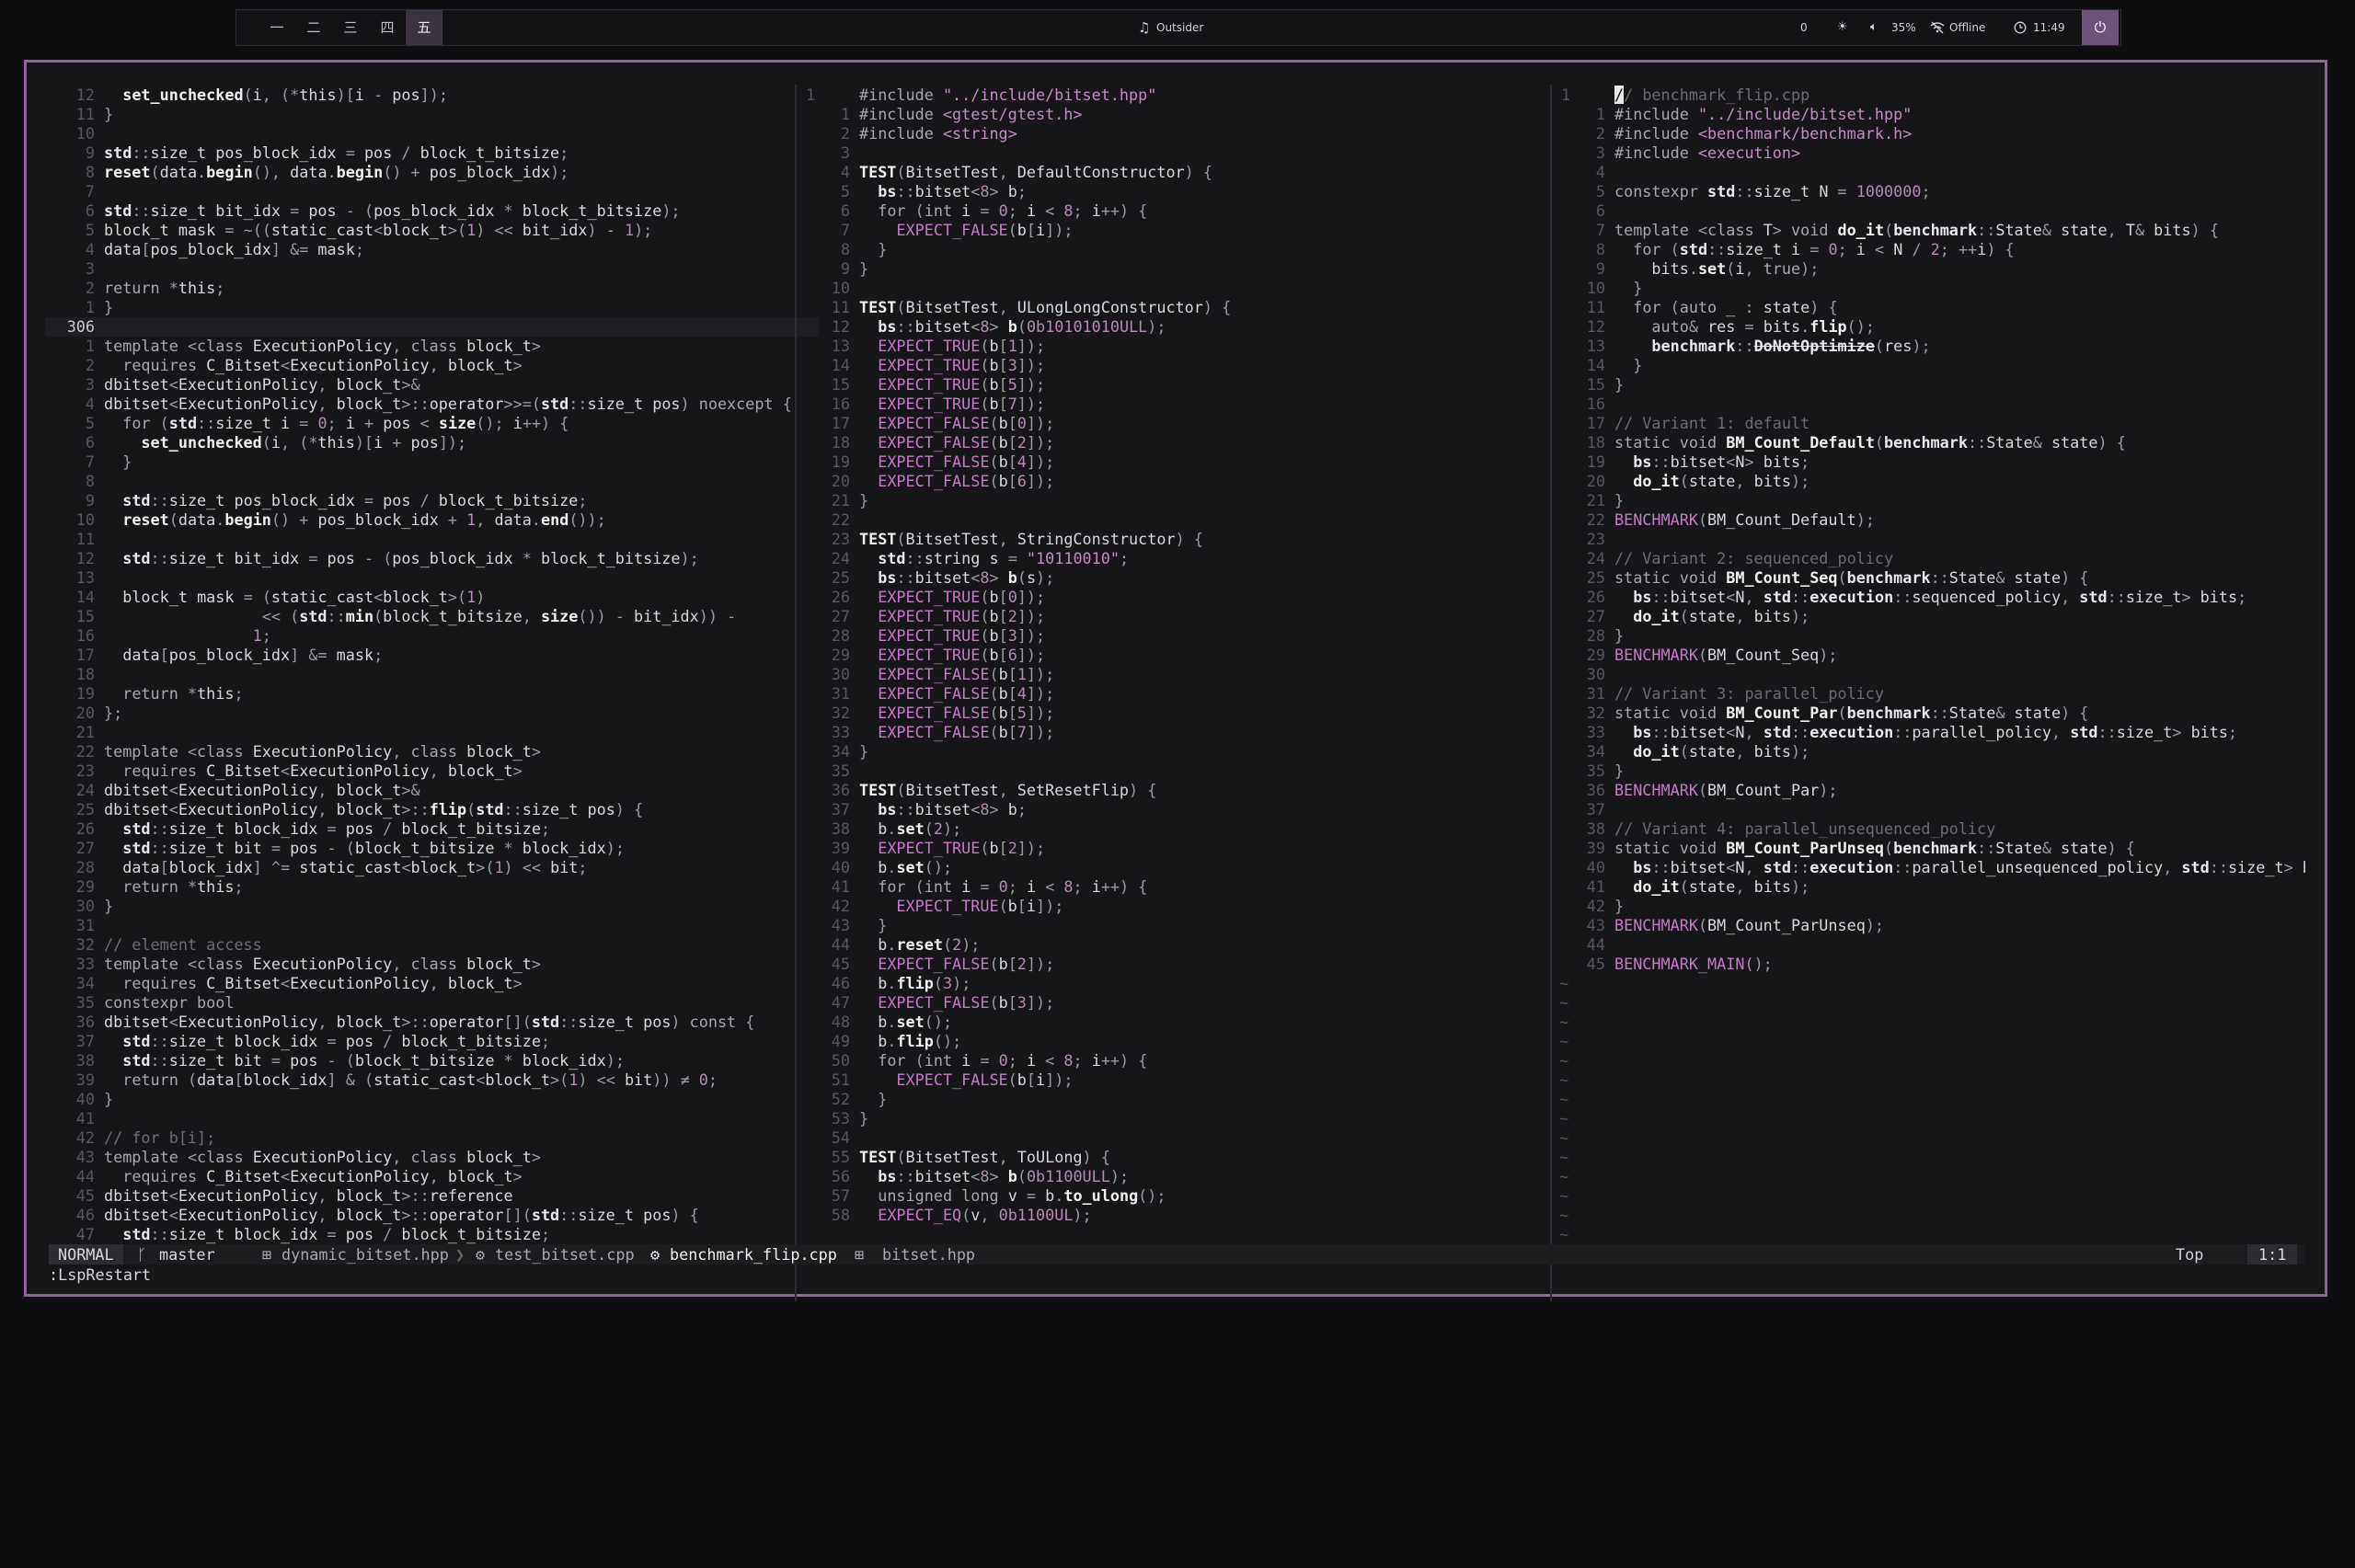 This screenshot has width=2355, height=1568. I want to click on buffer-tab-2: test_bitset.cpp, so click(565, 1254).